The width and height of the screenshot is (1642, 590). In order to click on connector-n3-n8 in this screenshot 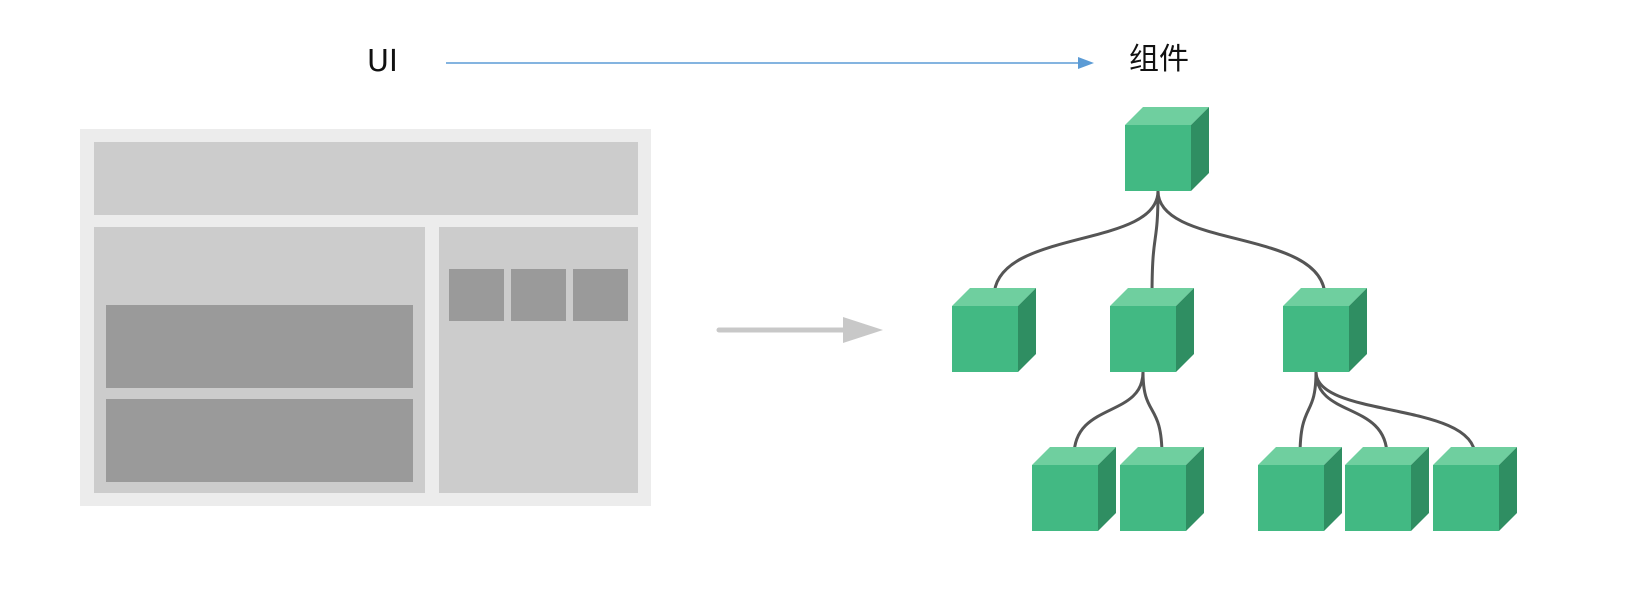, I will do `click(1395, 414)`.